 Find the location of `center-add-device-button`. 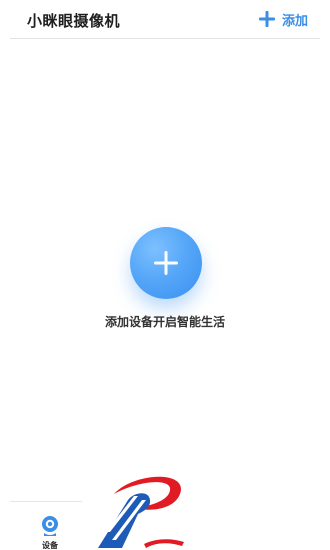

center-add-device-button is located at coordinates (166, 263).